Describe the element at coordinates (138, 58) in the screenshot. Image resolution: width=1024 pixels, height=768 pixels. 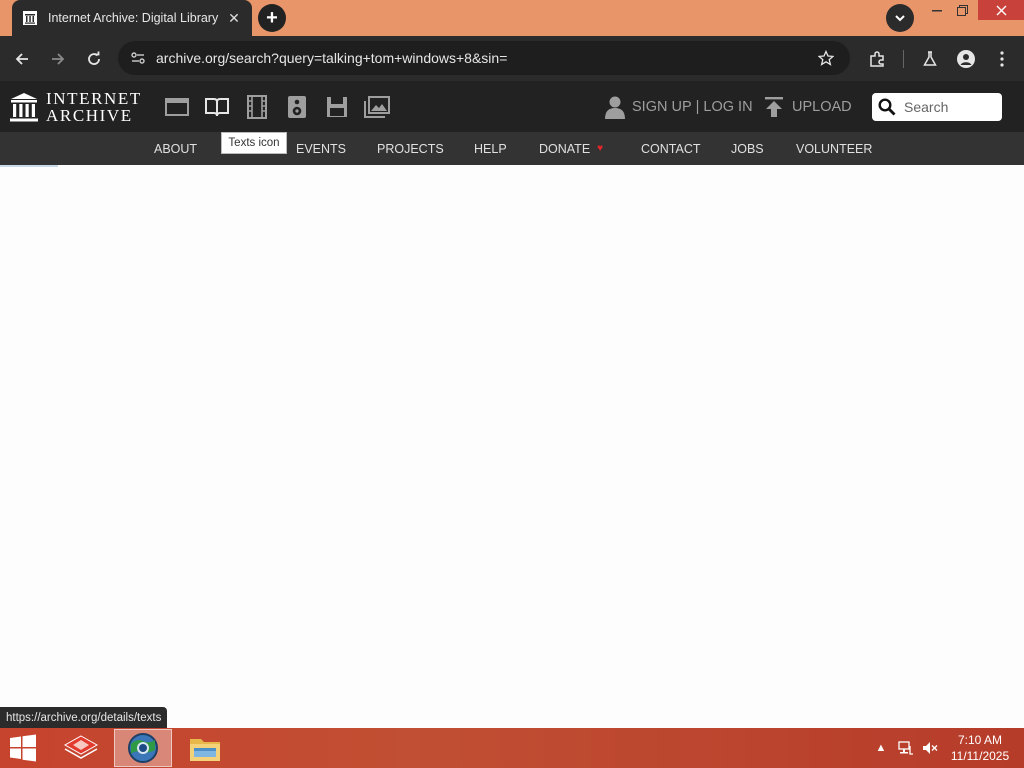
I see `site-info-icon` at that location.